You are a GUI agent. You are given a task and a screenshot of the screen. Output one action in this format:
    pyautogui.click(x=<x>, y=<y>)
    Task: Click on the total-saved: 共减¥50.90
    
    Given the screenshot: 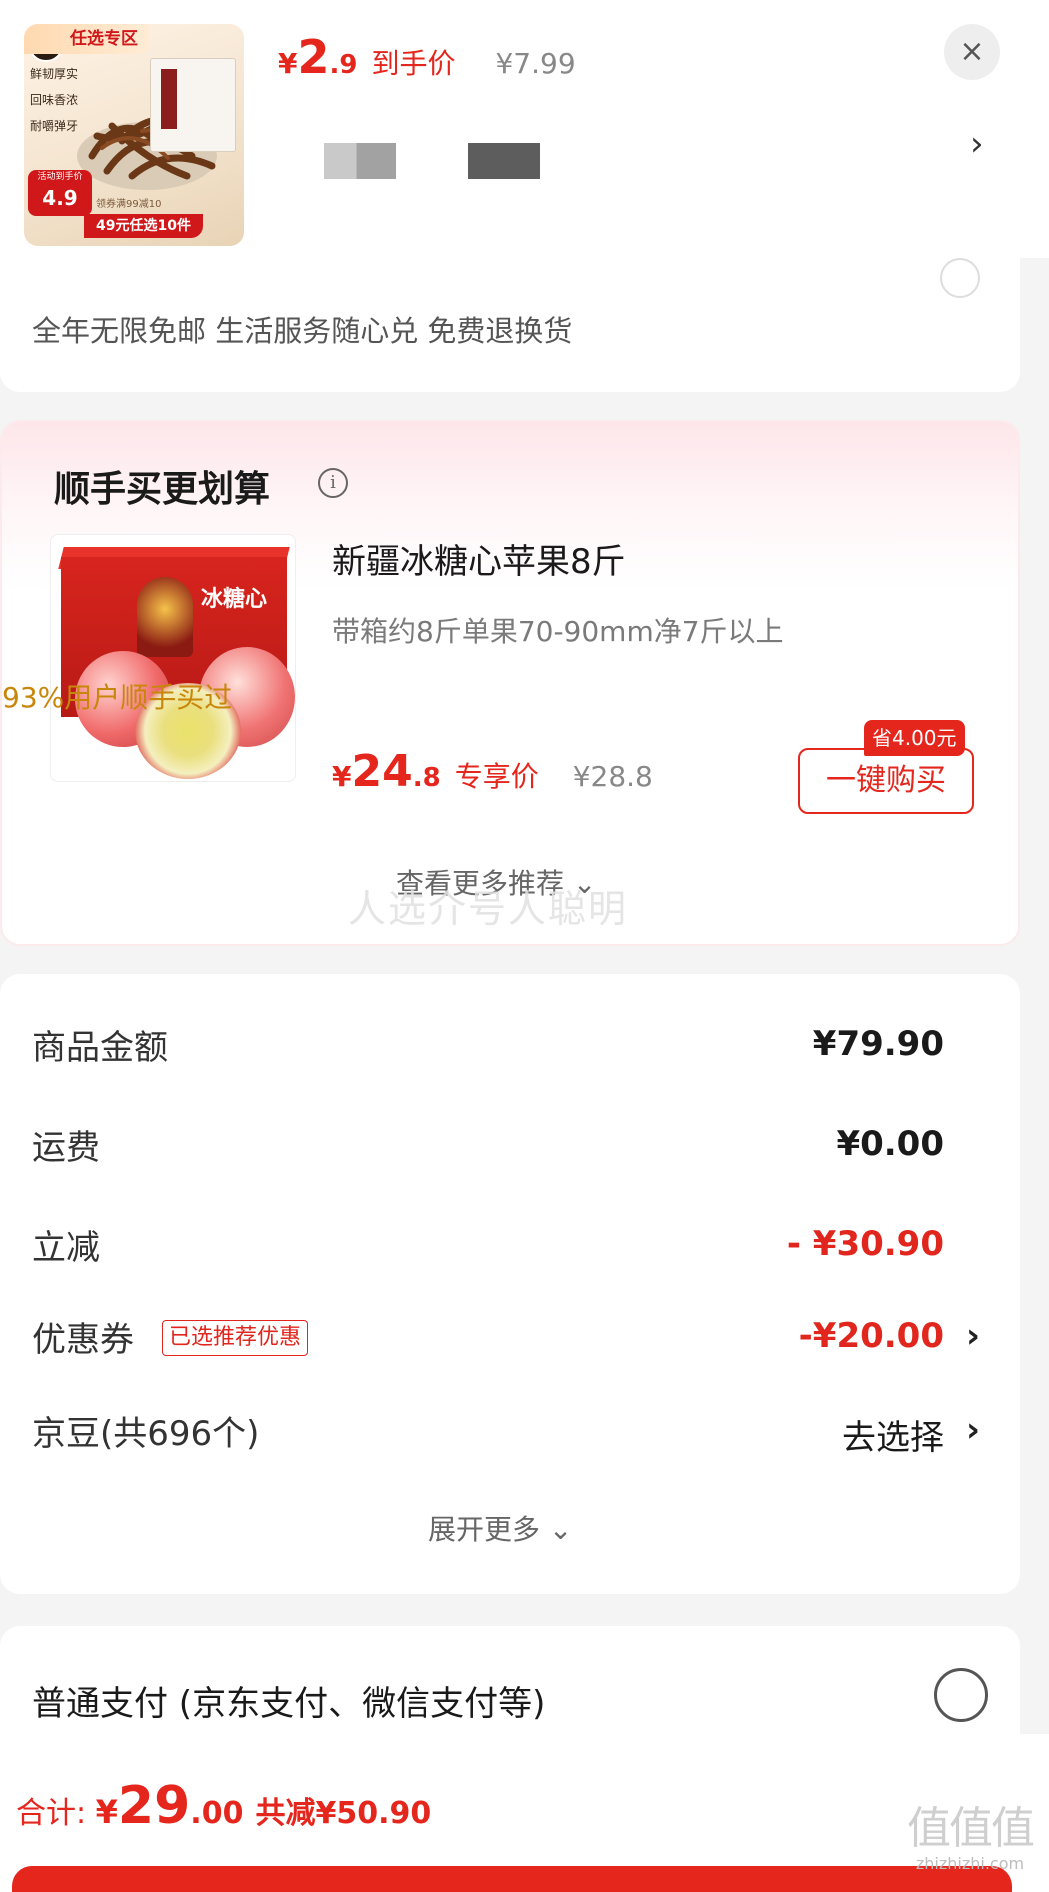 What is the action you would take?
    pyautogui.click(x=343, y=1813)
    